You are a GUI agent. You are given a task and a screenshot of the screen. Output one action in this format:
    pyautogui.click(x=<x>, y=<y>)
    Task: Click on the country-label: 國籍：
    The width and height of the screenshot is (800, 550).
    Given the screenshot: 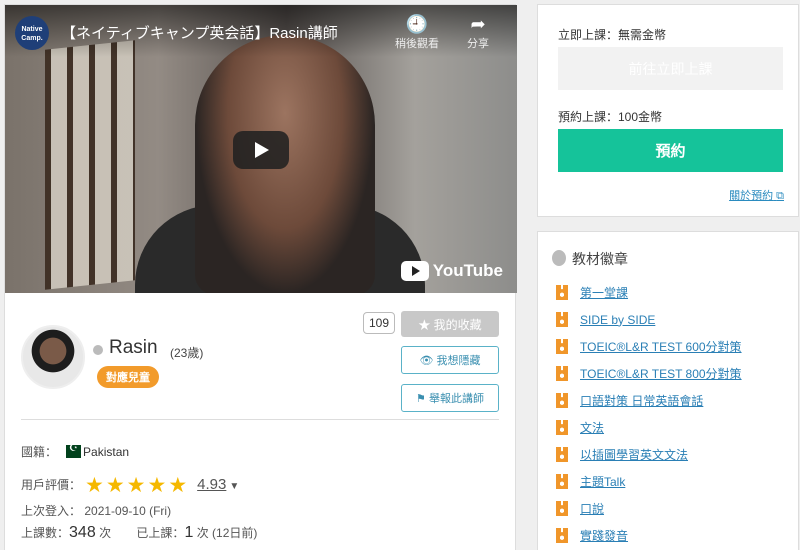 What is the action you would take?
    pyautogui.click(x=39, y=452)
    